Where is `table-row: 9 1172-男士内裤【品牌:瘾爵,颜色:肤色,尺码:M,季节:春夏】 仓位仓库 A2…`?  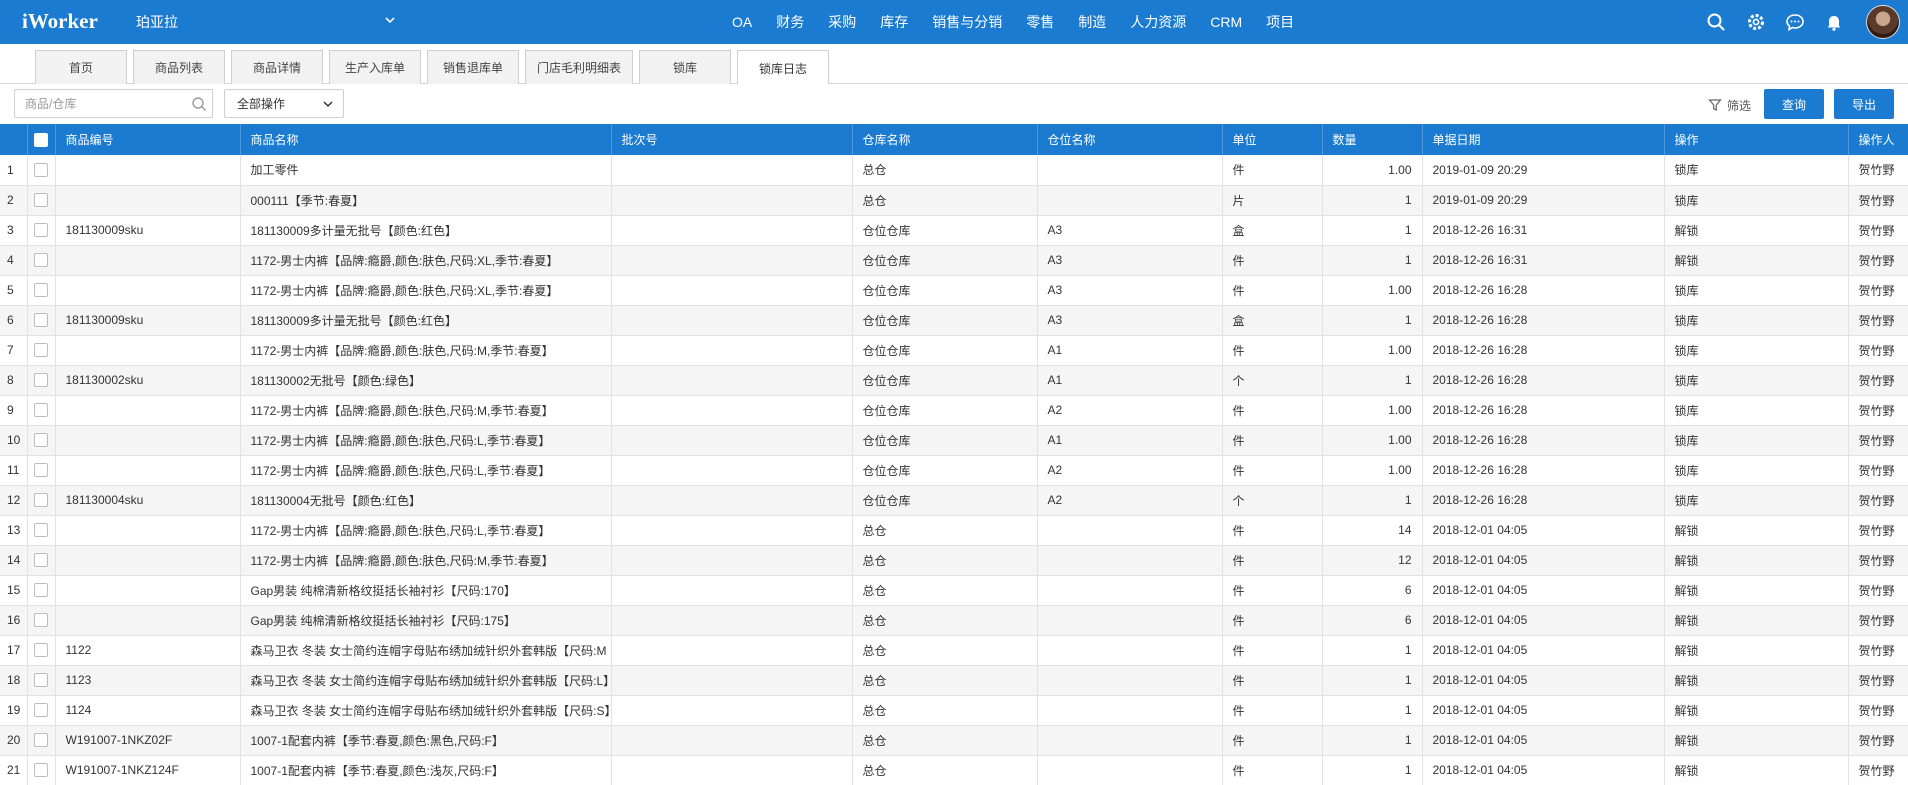 table-row: 9 1172-男士内裤【品牌:瘾爵,颜色:肤色,尺码:M,季节:春夏】 仓位仓库 A2… is located at coordinates (954, 410).